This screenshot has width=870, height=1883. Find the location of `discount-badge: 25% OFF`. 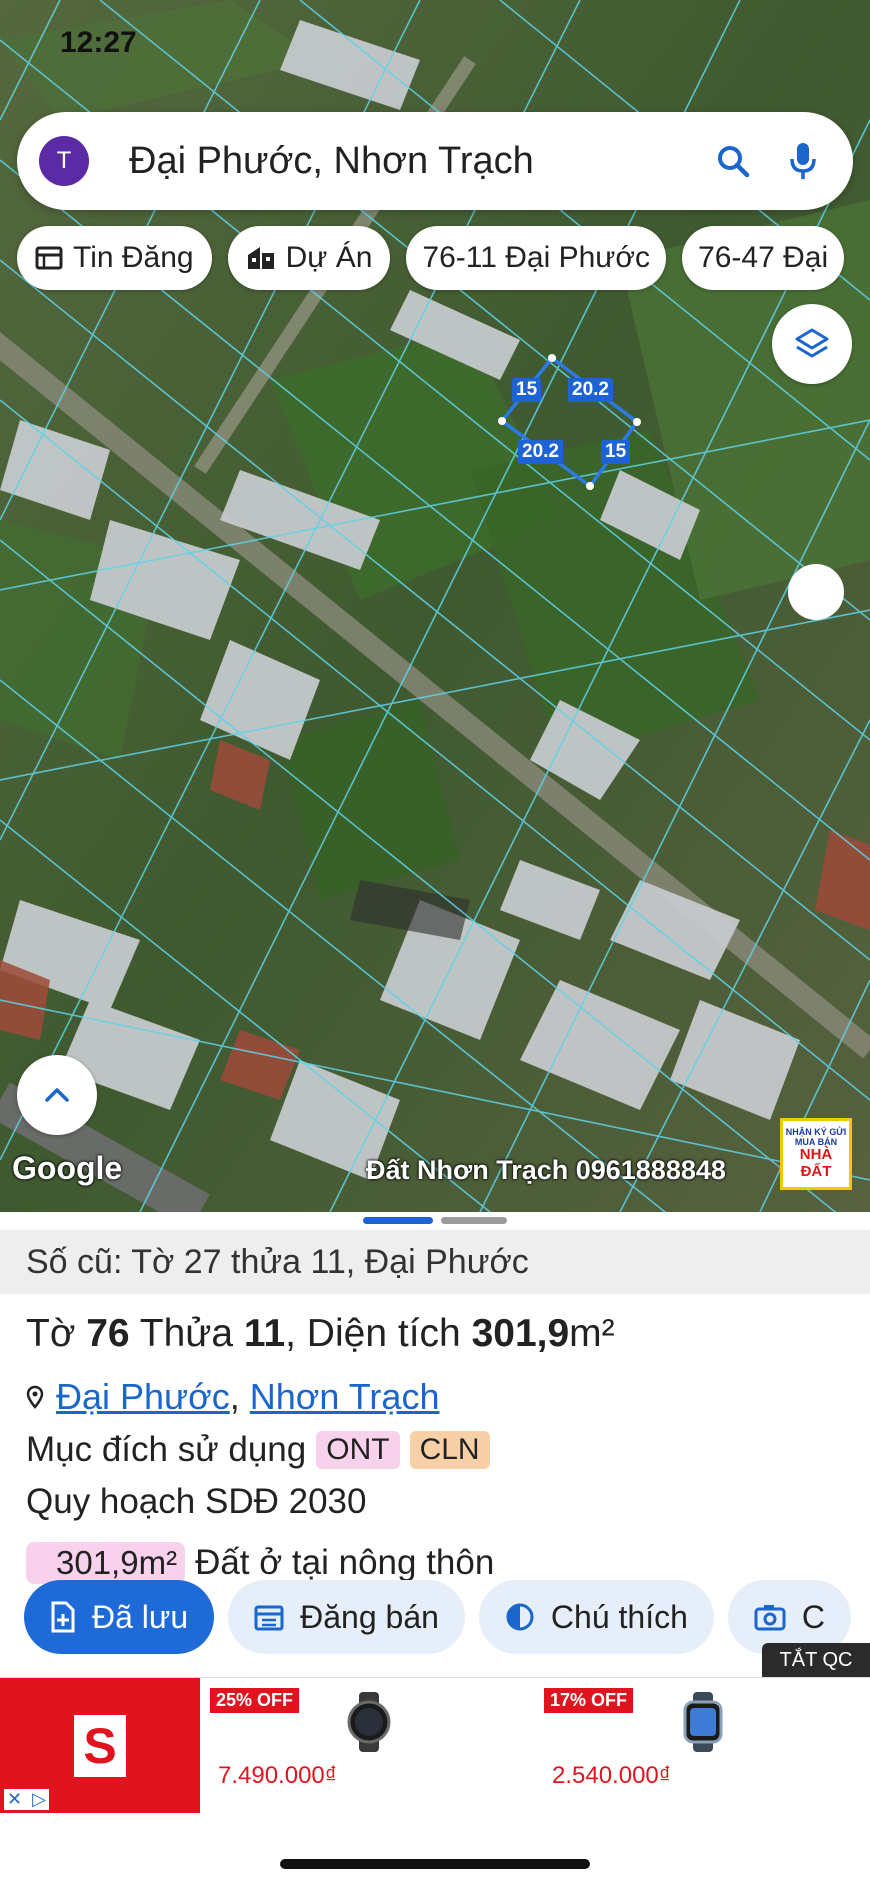

discount-badge: 25% OFF is located at coordinates (255, 1700).